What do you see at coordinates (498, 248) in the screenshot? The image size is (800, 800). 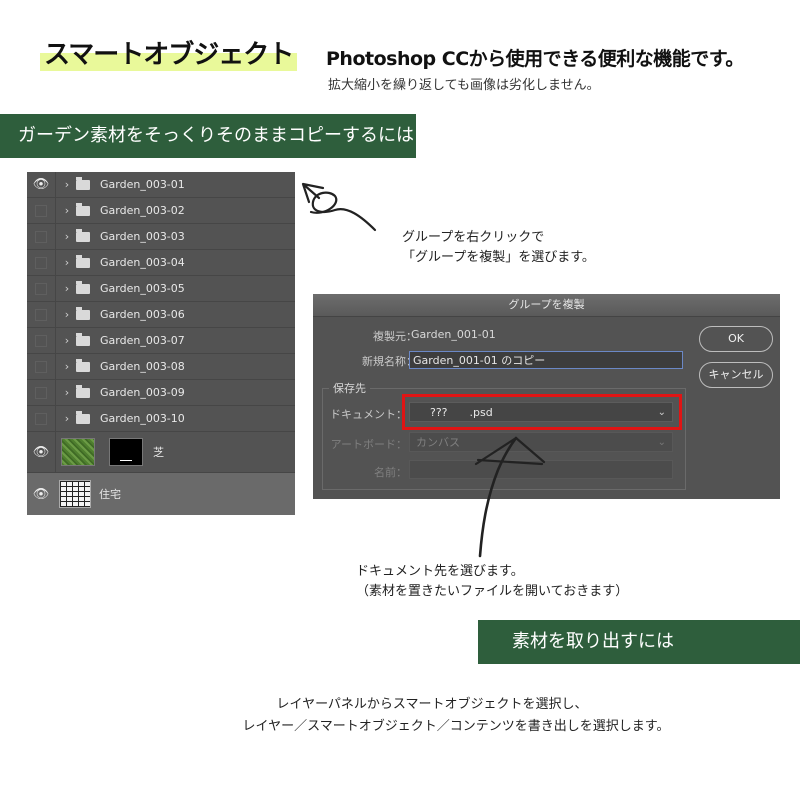 I see `annotation-right-click: グループを右クリックで 「グループを複製」を選びます。` at bounding box center [498, 248].